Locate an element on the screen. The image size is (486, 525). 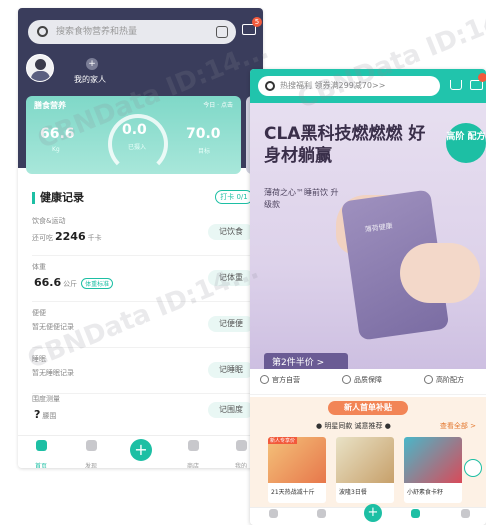
row-unit: 公斤 is located at coordinates (70, 284).